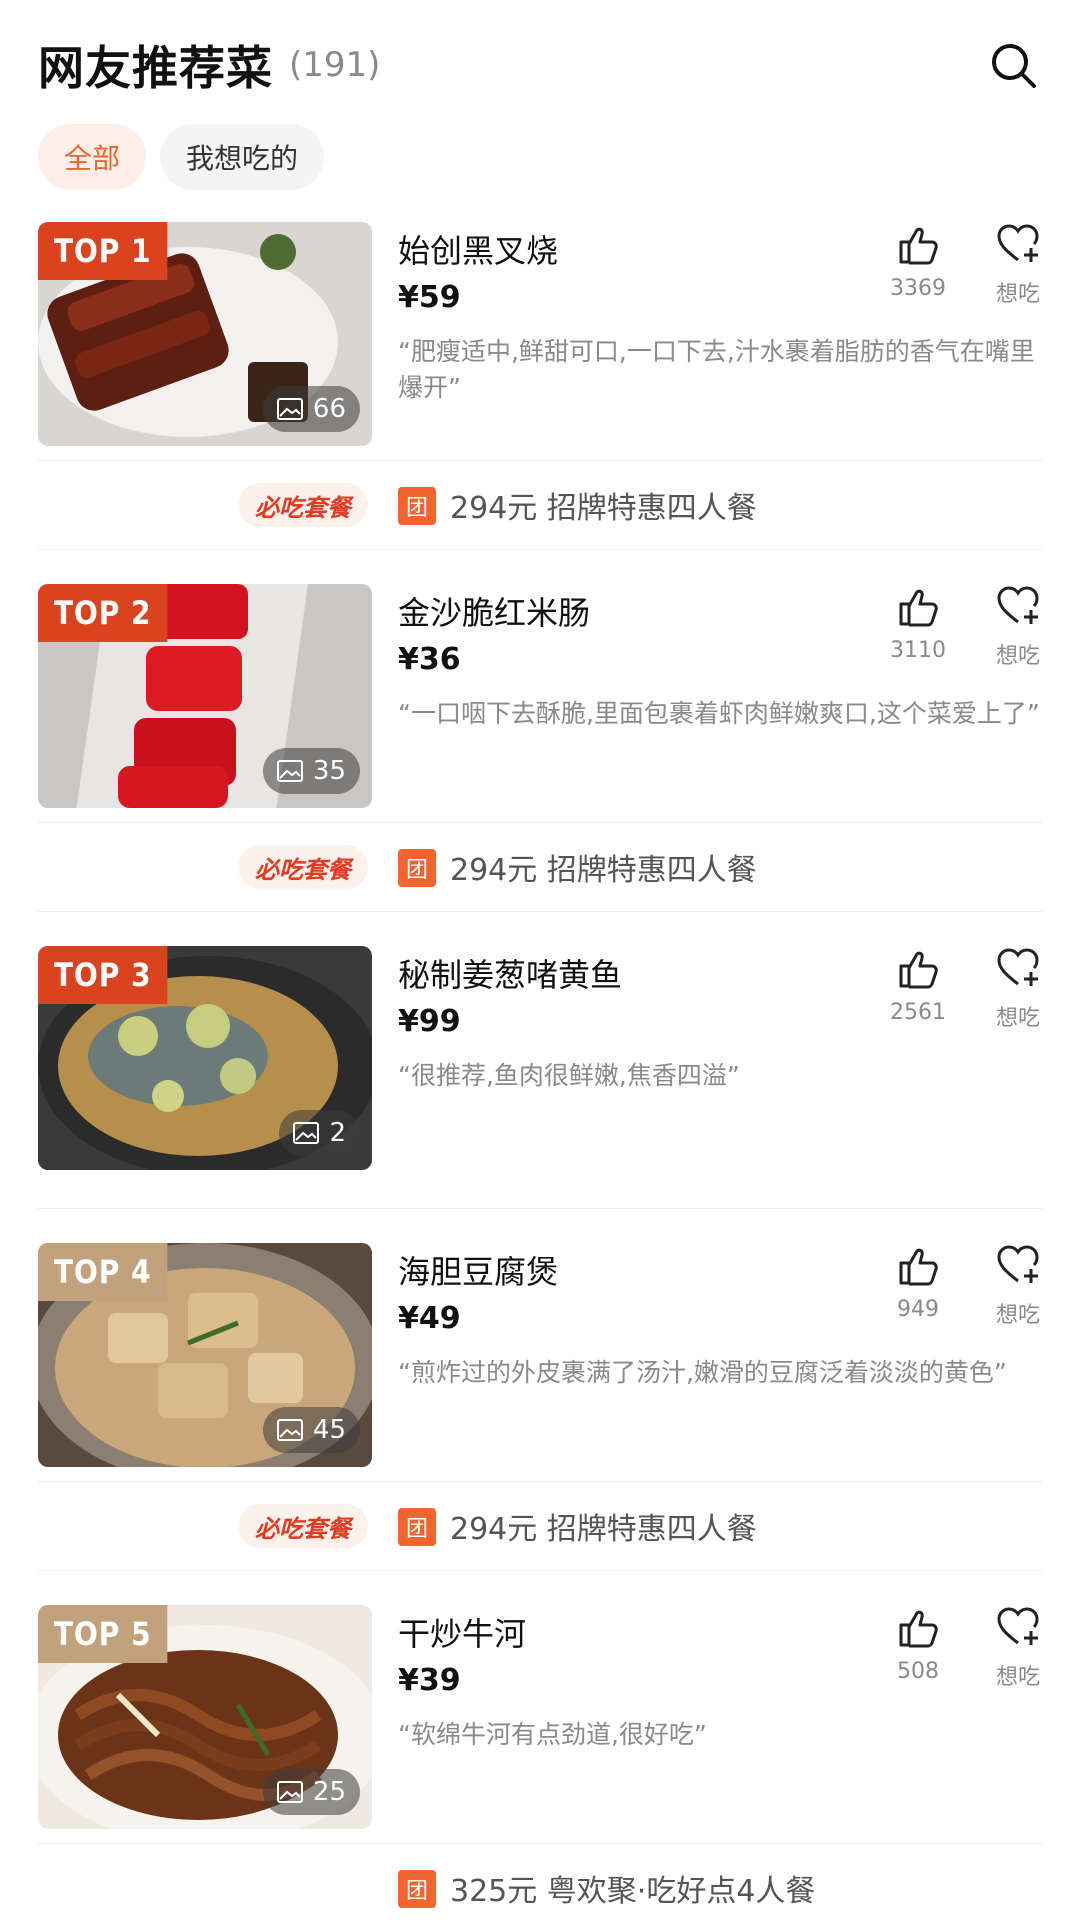 The height and width of the screenshot is (1924, 1080). I want to click on like-count: 949, so click(918, 1309).